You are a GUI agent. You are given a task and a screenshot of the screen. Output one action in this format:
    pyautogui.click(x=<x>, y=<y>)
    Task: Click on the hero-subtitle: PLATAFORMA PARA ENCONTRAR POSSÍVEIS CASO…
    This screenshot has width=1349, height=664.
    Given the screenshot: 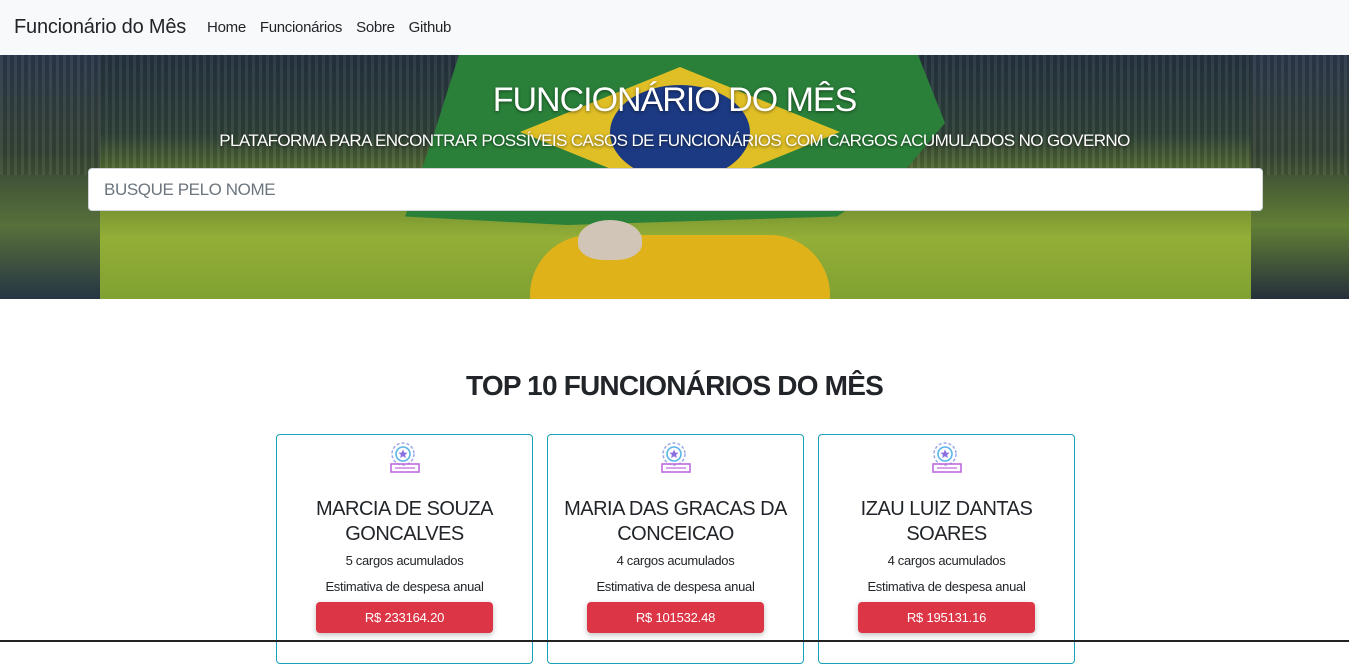 What is the action you would take?
    pyautogui.click(x=674, y=140)
    